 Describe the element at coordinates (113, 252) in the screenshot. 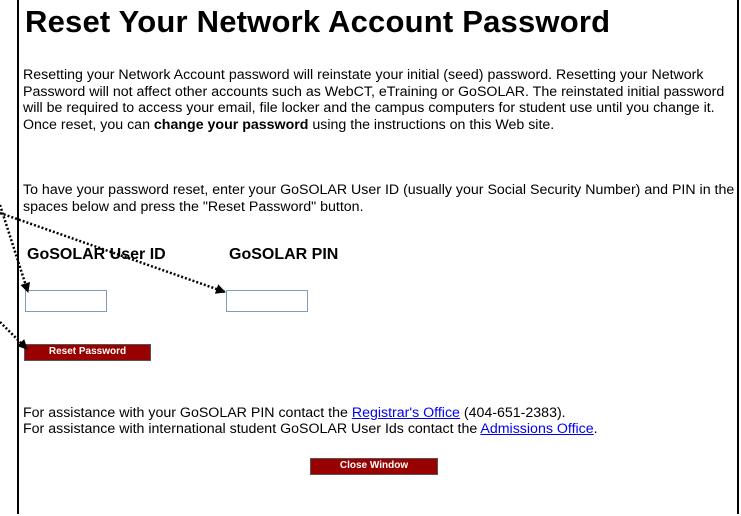

I see `arrow-to-pin` at that location.